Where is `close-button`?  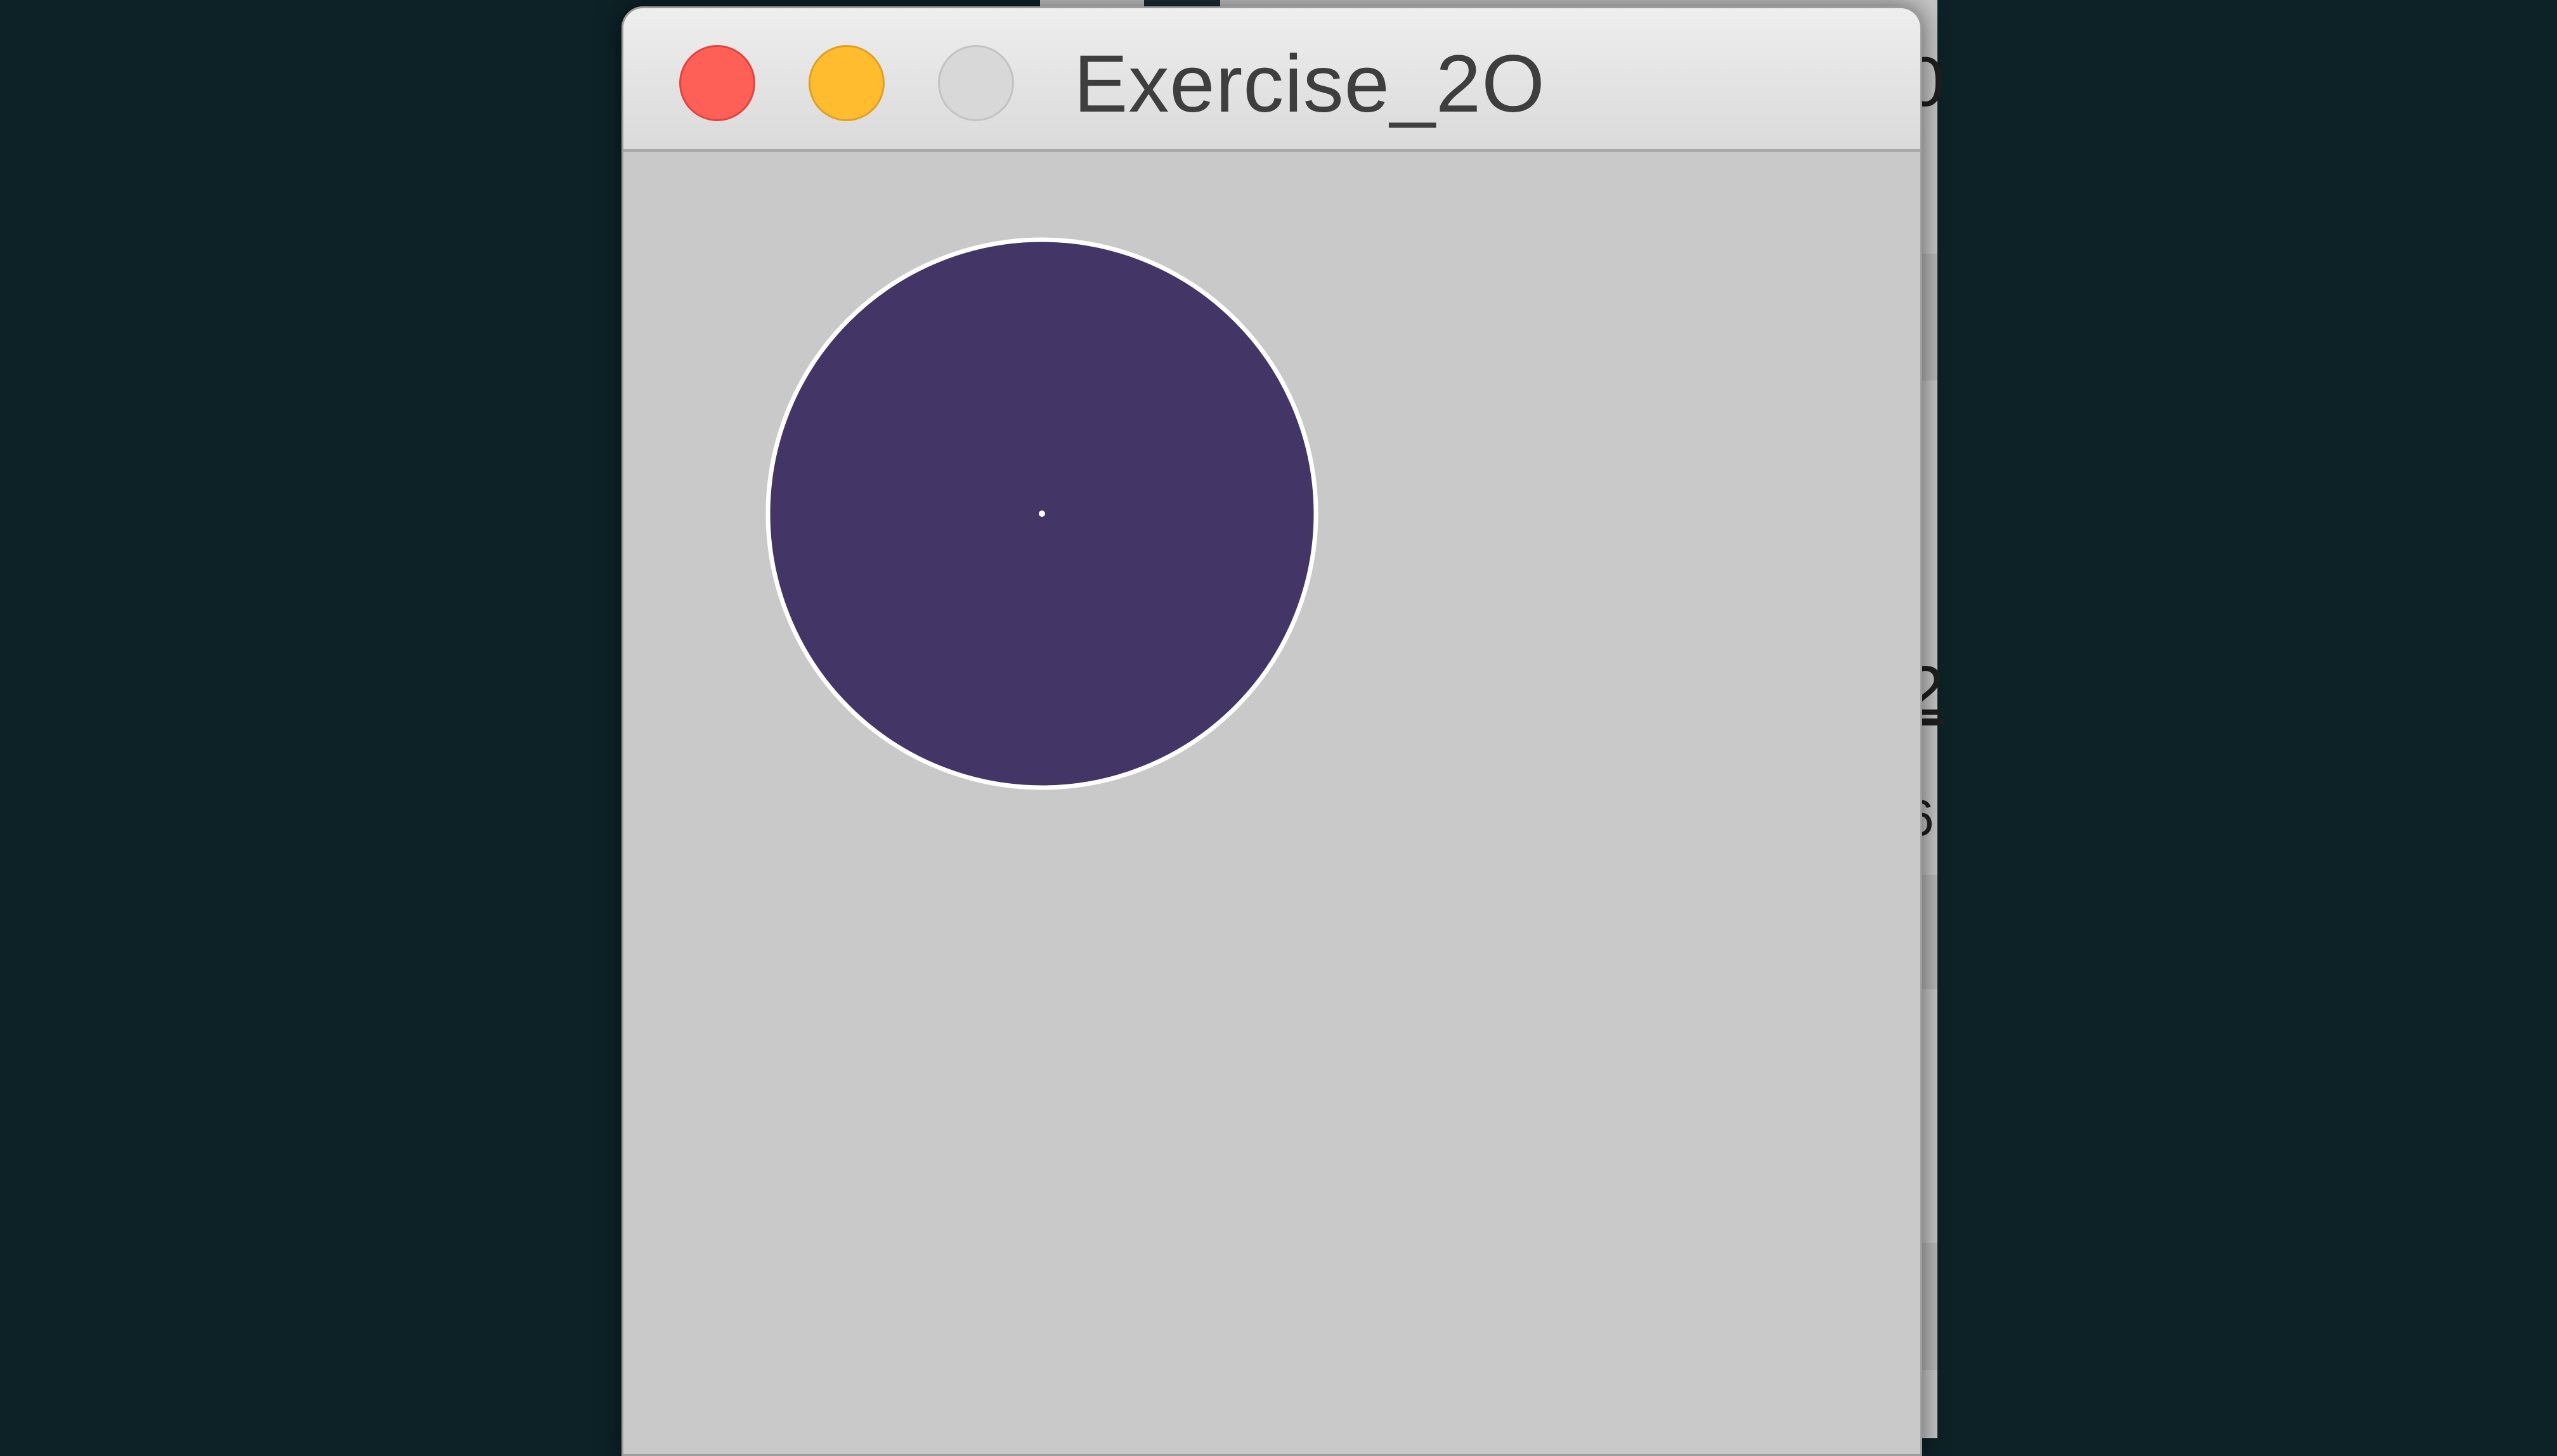
close-button is located at coordinates (717, 83).